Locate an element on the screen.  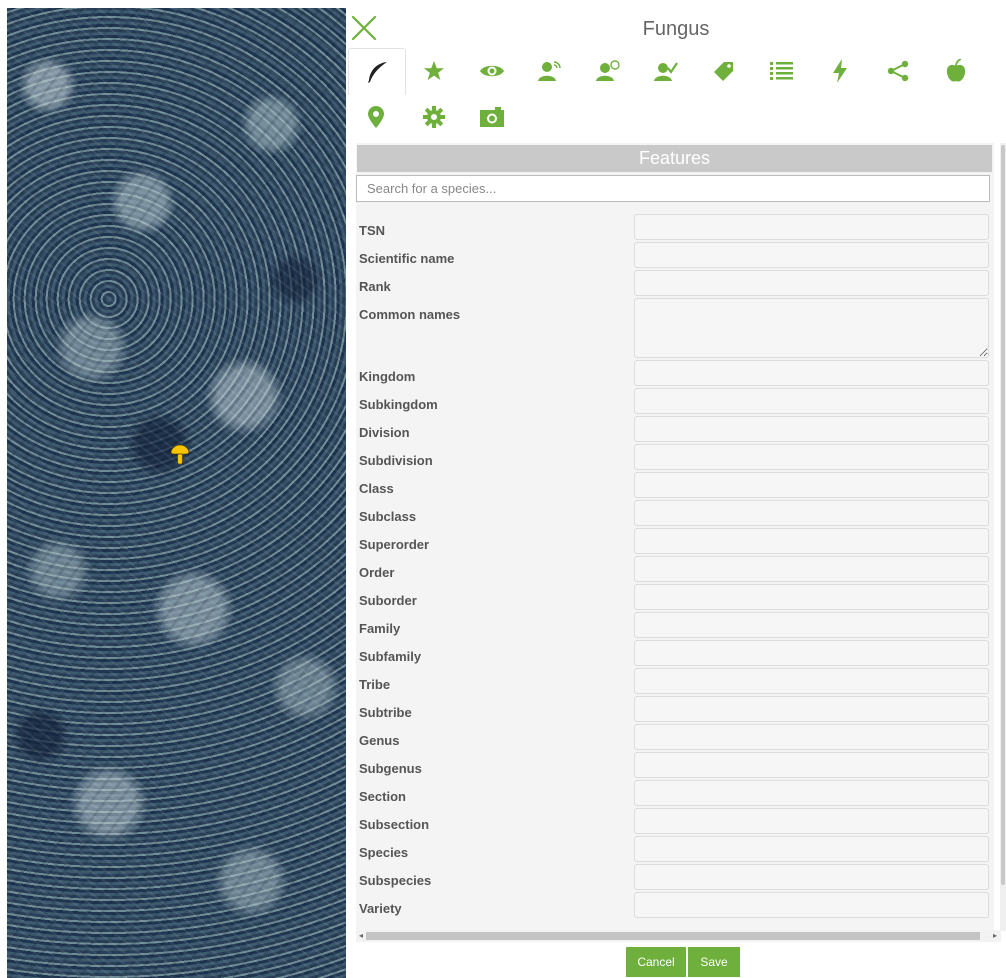
features-header: Features is located at coordinates (674, 158).